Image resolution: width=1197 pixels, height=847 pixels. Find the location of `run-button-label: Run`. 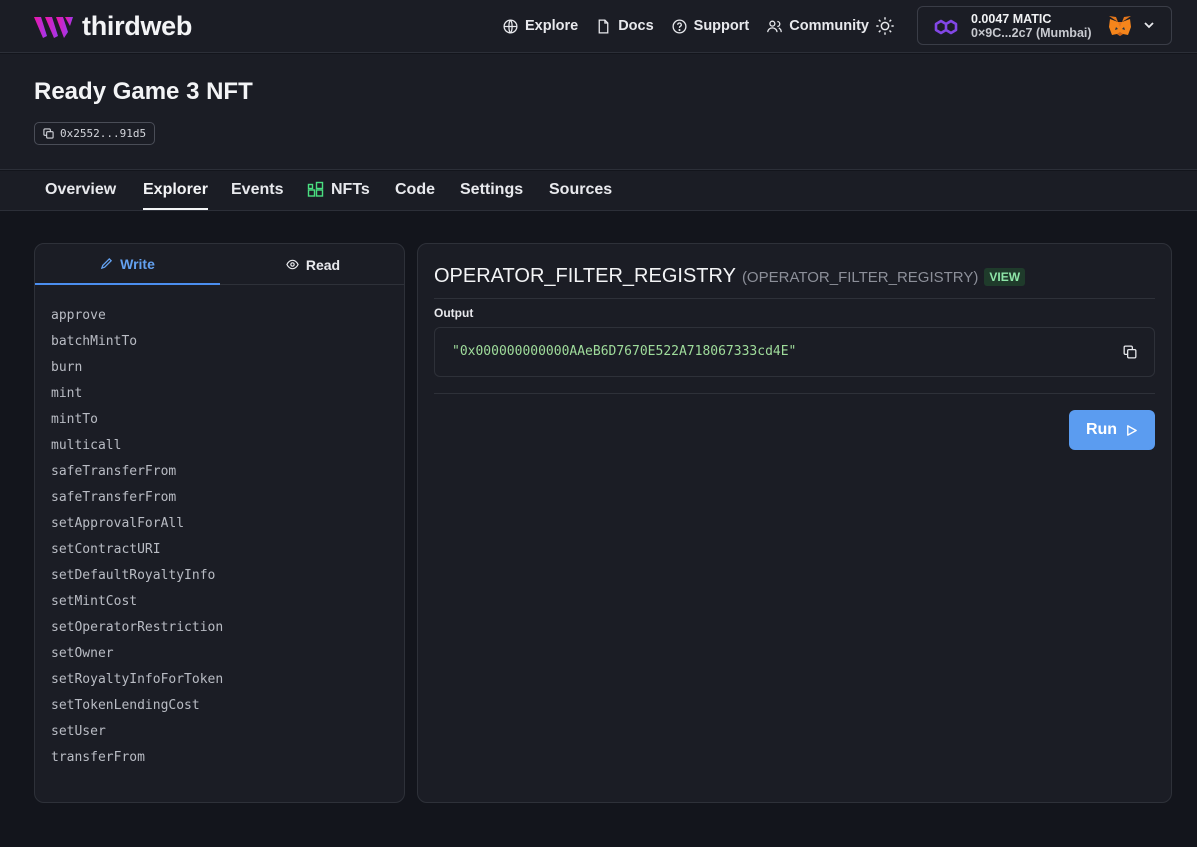

run-button-label: Run is located at coordinates (1101, 429).